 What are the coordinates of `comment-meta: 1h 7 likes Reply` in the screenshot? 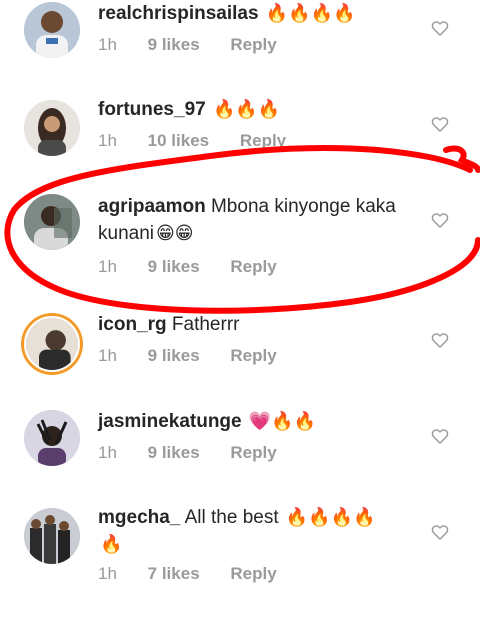 It's located at (259, 574).